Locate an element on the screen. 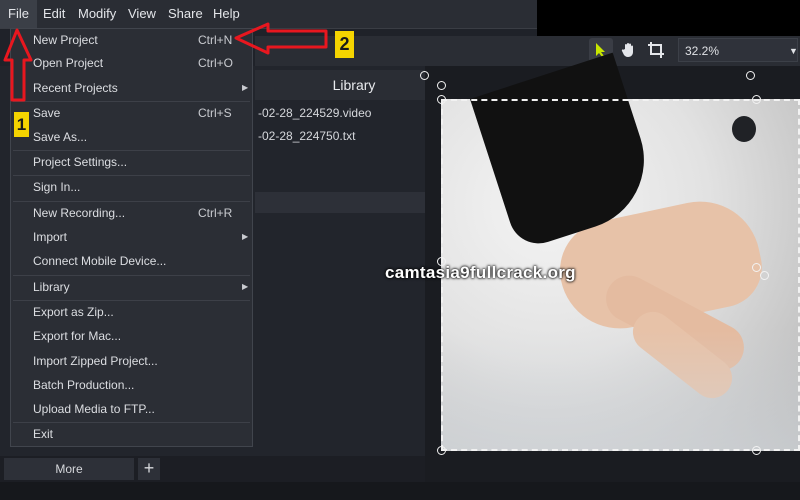 The image size is (800, 500). step-badge-1: 1 is located at coordinates (21, 124).